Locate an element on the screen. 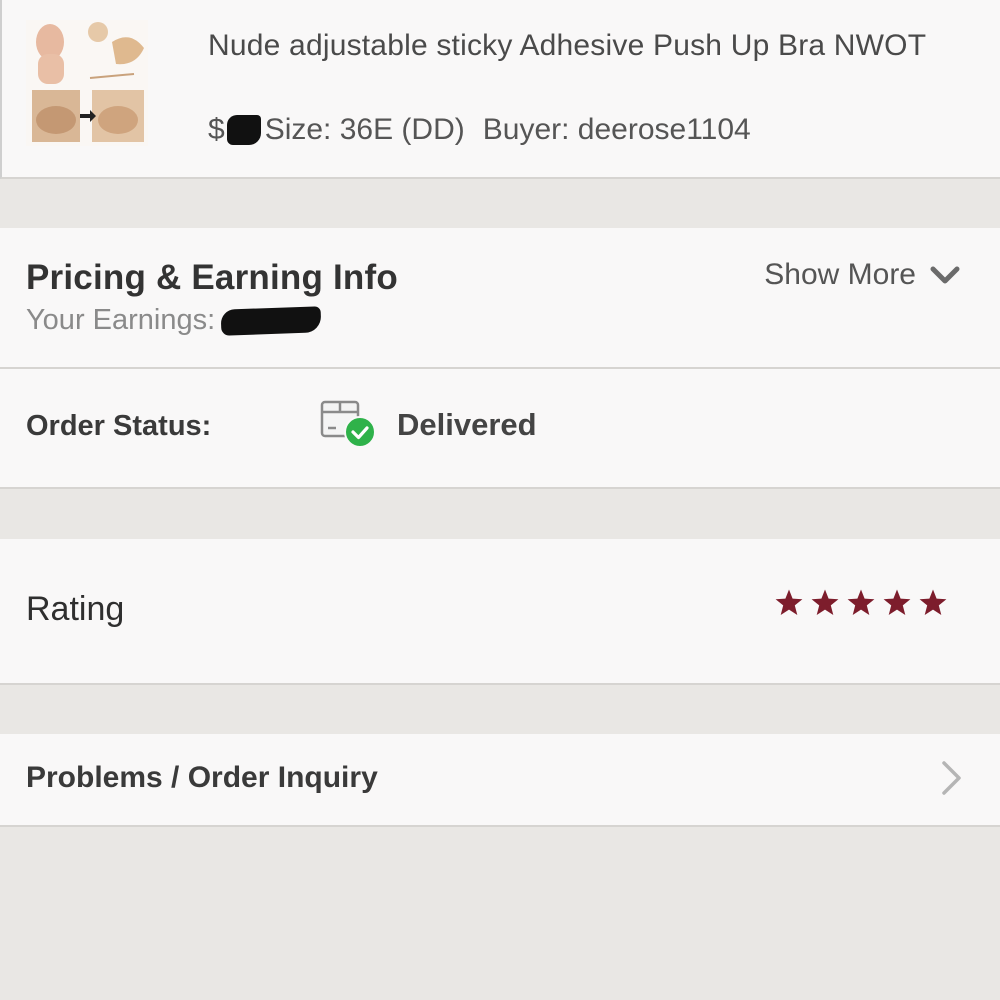  product-thumbnail is located at coordinates (87, 83).